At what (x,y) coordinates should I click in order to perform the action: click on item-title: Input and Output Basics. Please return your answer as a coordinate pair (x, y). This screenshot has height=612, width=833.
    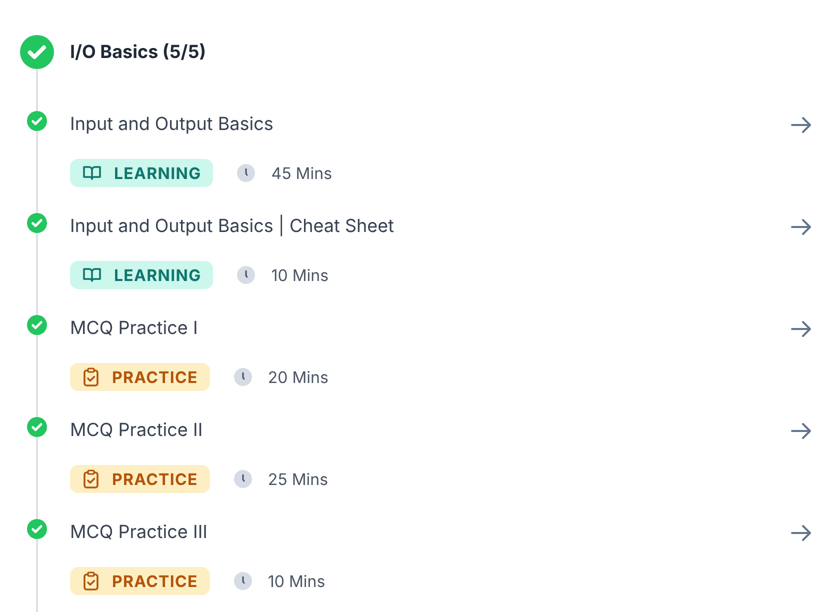
    Looking at the image, I should click on (172, 125).